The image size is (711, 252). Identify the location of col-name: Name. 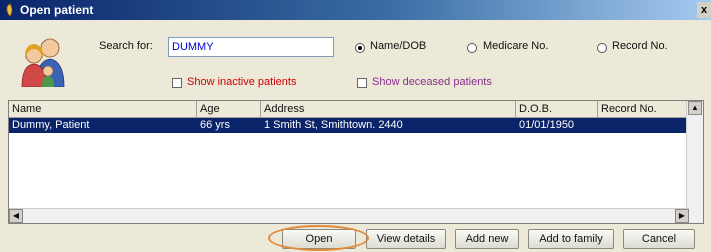
(103, 109).